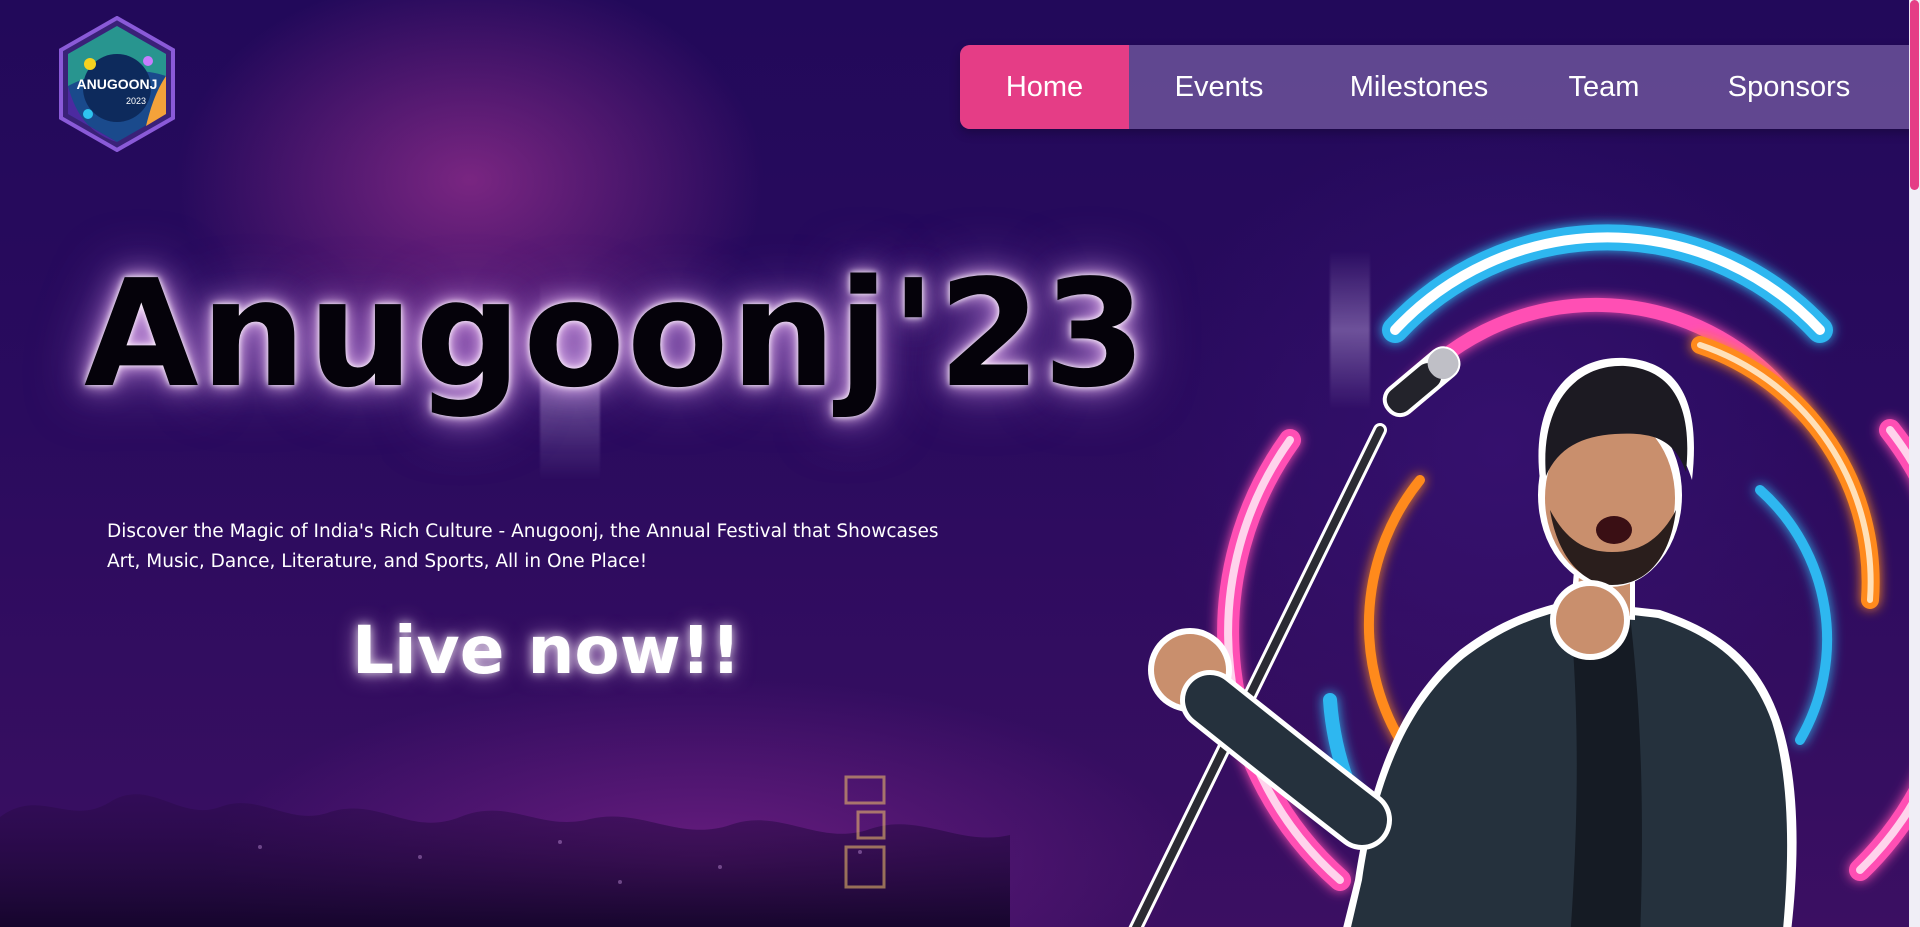 This screenshot has height=927, width=1920. What do you see at coordinates (1789, 87) in the screenshot?
I see `nav-item-sponsors: Sponsors` at bounding box center [1789, 87].